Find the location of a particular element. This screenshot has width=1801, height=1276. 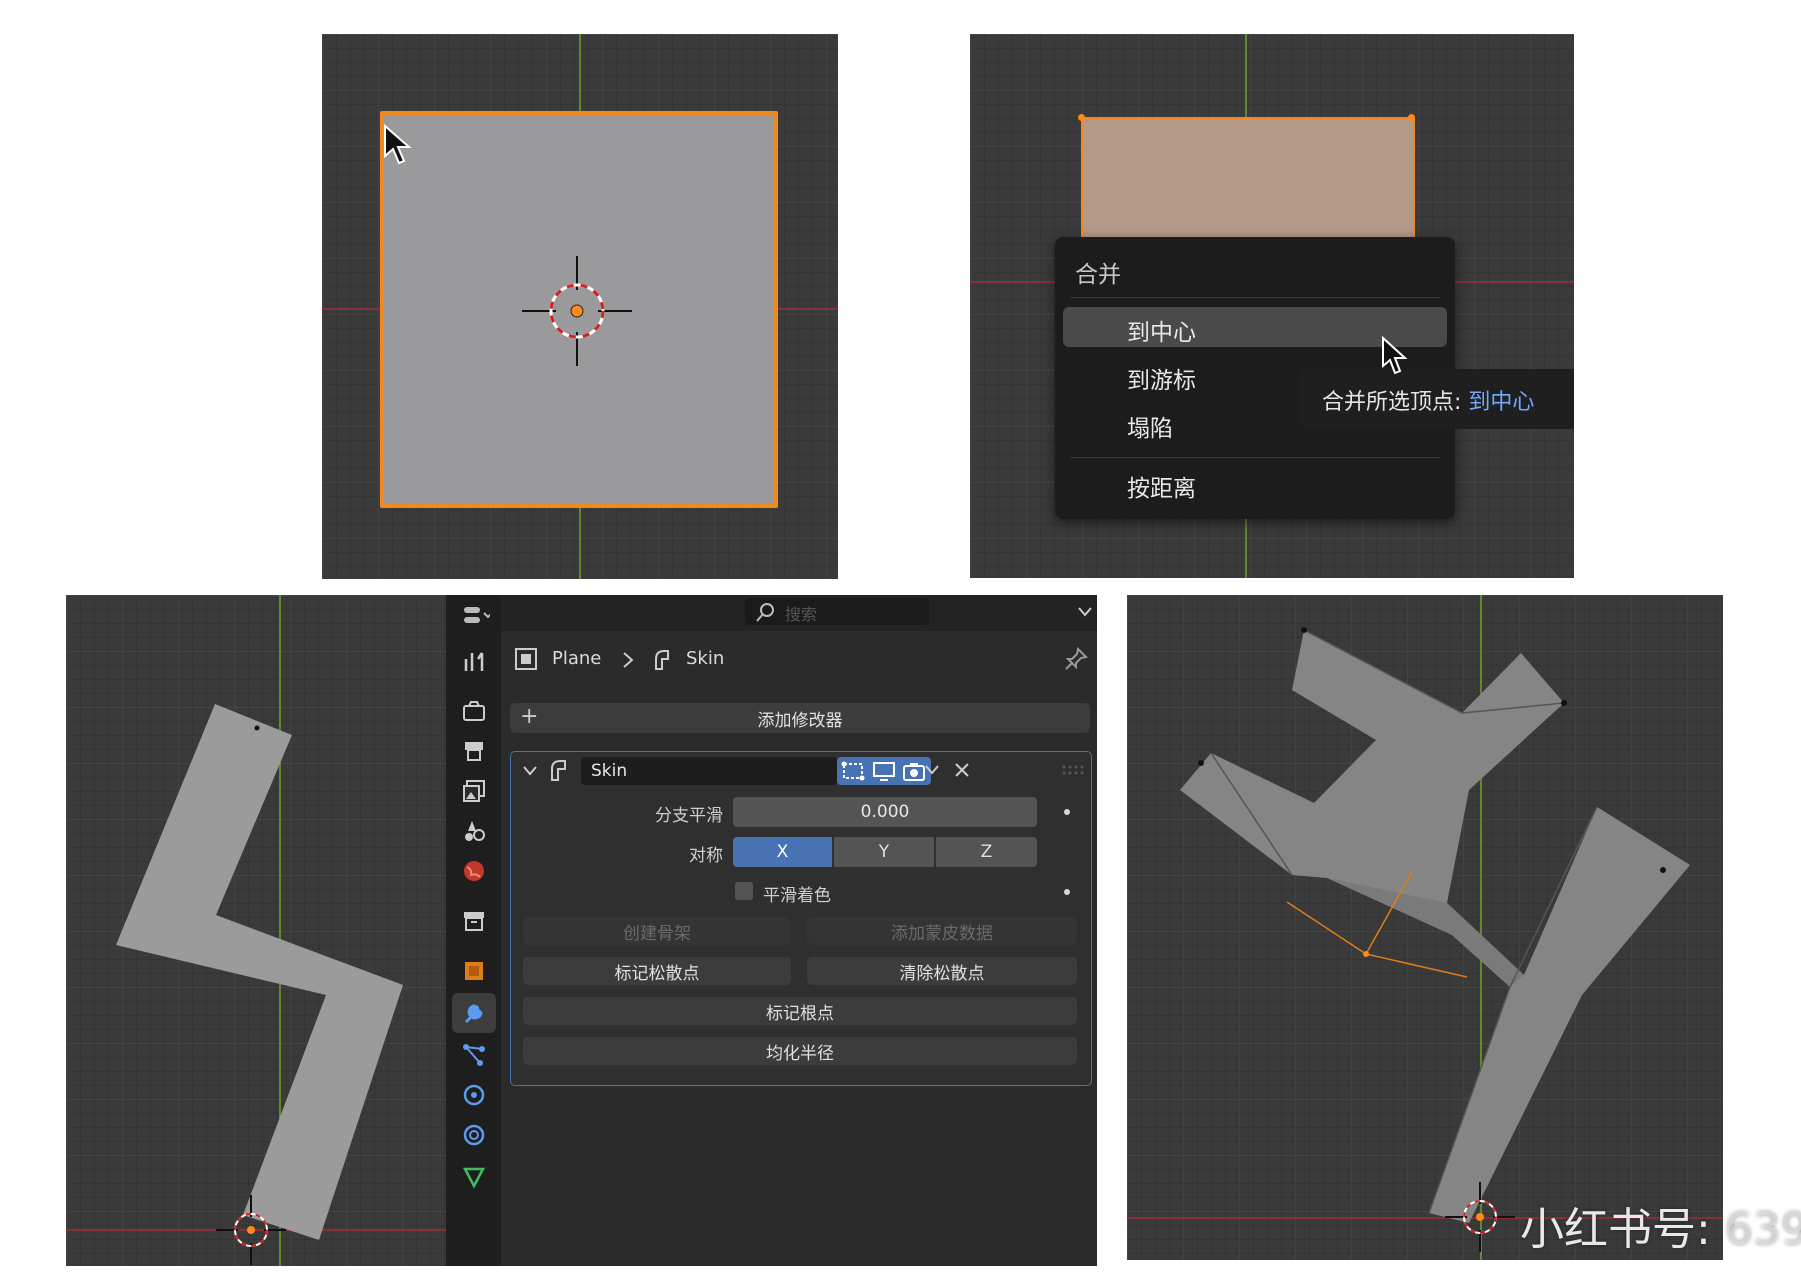

collection-tab-icon is located at coordinates (474, 921).